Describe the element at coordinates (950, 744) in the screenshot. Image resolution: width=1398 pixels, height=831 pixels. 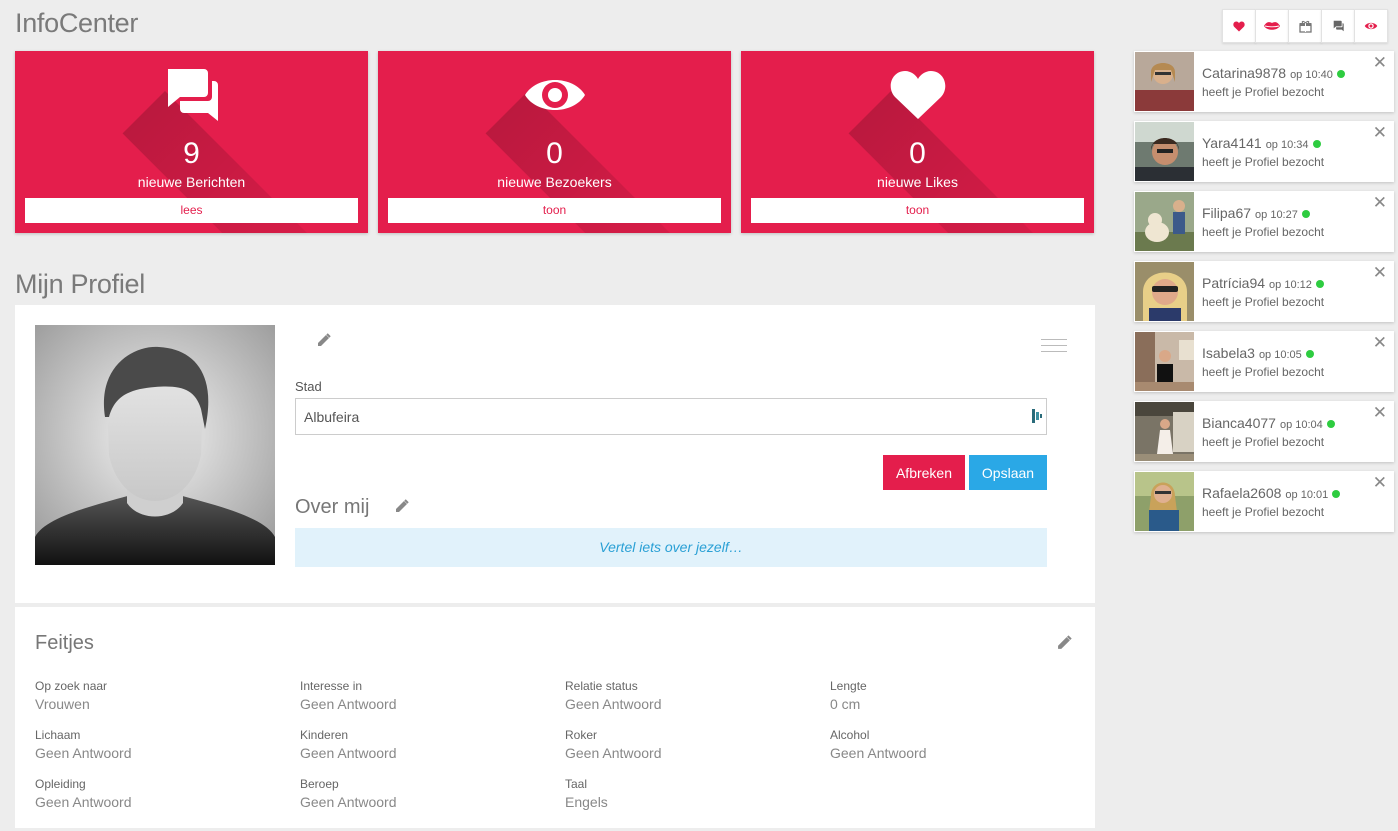
I see `fact-item: Alcohol Geen Antwoord` at that location.